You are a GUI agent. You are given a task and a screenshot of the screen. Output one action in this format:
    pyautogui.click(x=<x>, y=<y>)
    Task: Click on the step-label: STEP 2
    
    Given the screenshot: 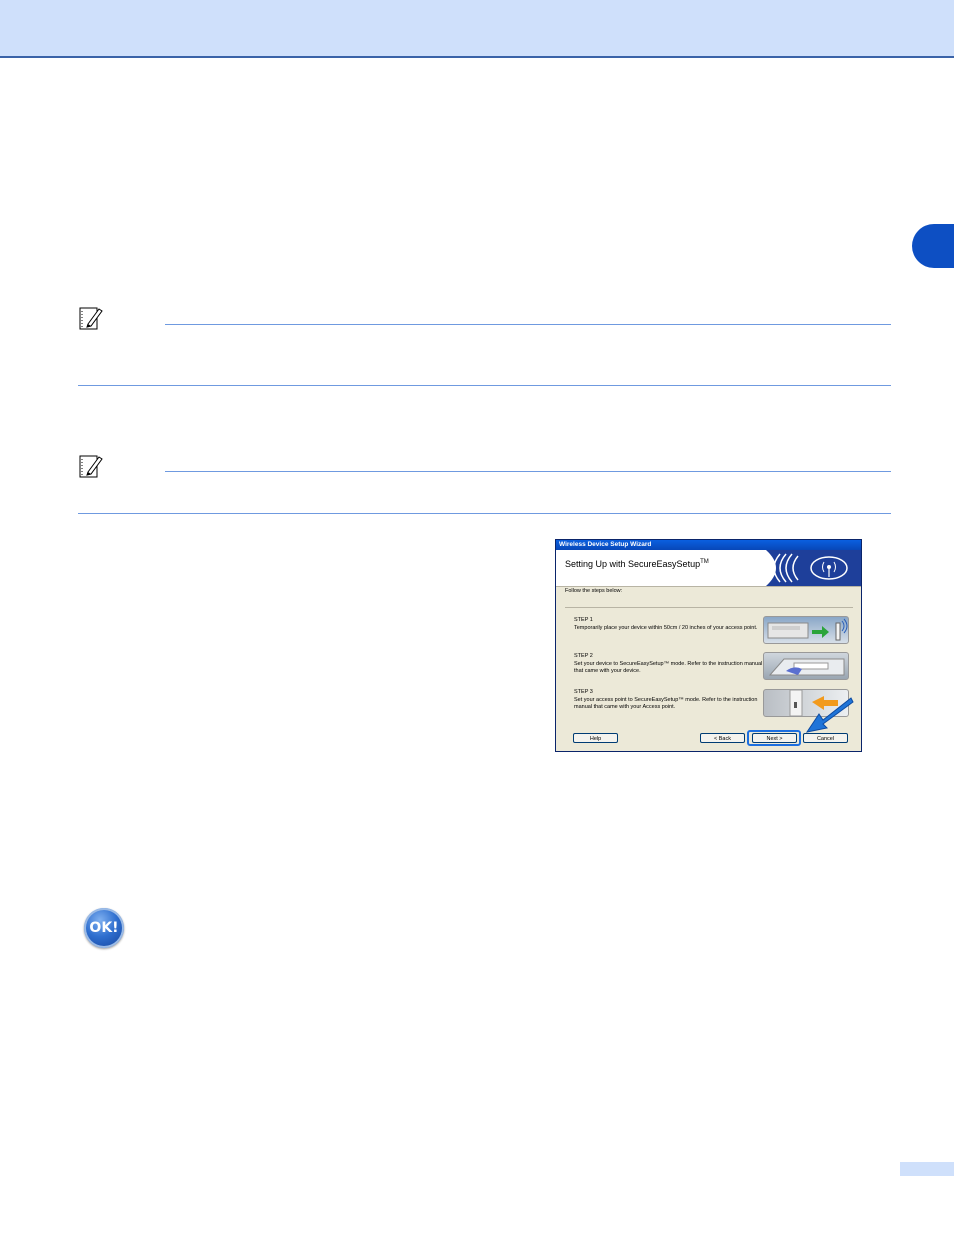 What is the action you would take?
    pyautogui.click(x=583, y=656)
    